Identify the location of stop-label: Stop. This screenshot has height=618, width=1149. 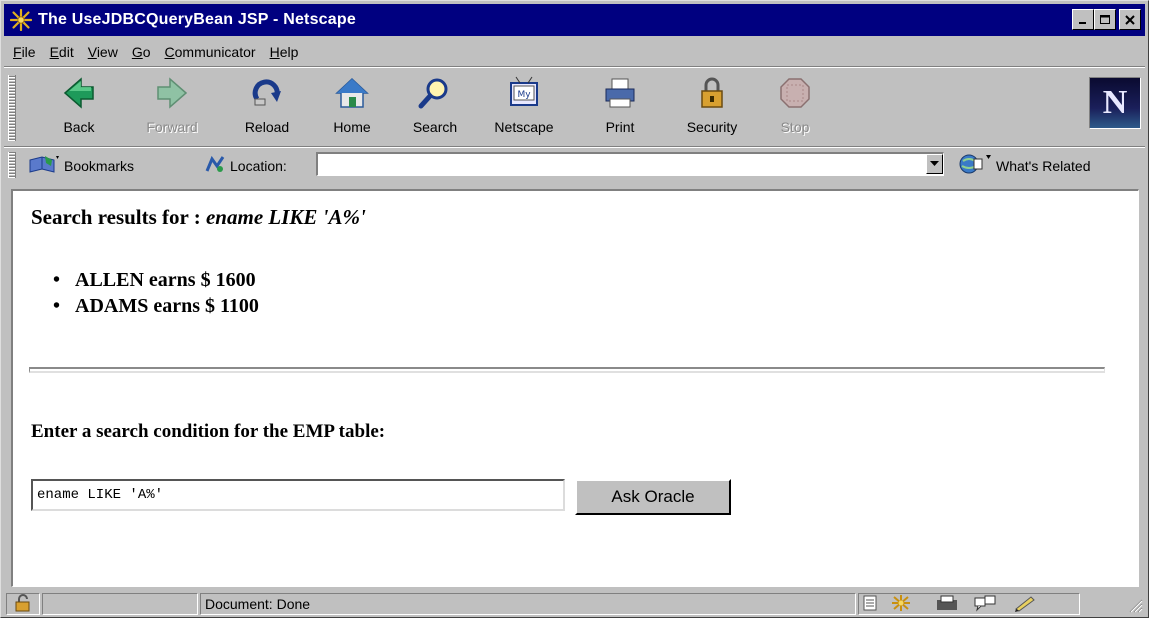
(795, 127).